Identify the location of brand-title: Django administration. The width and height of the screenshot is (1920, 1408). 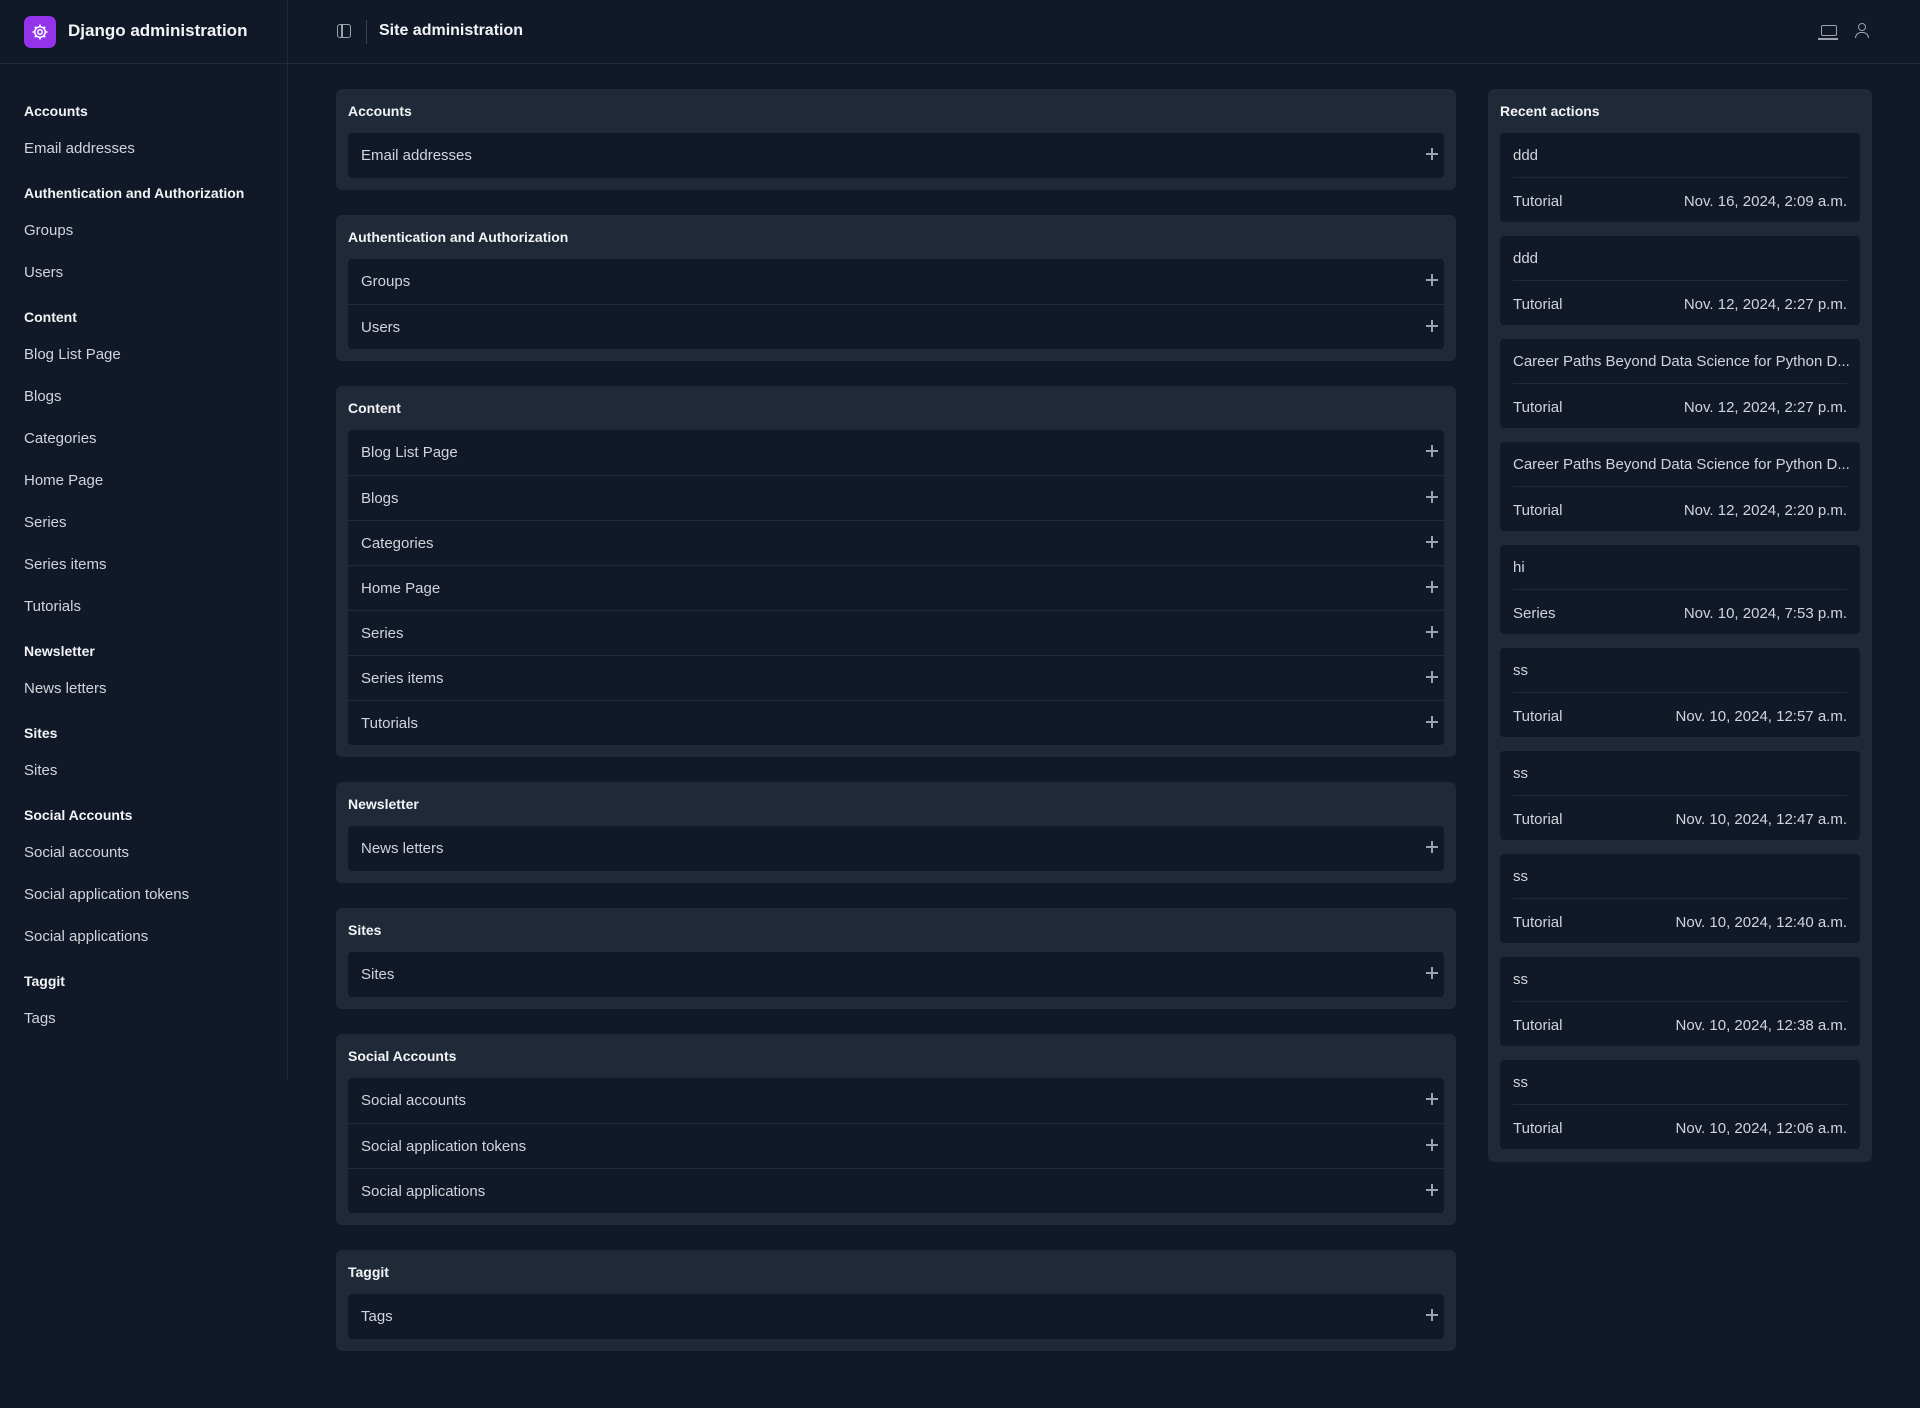
(157, 31).